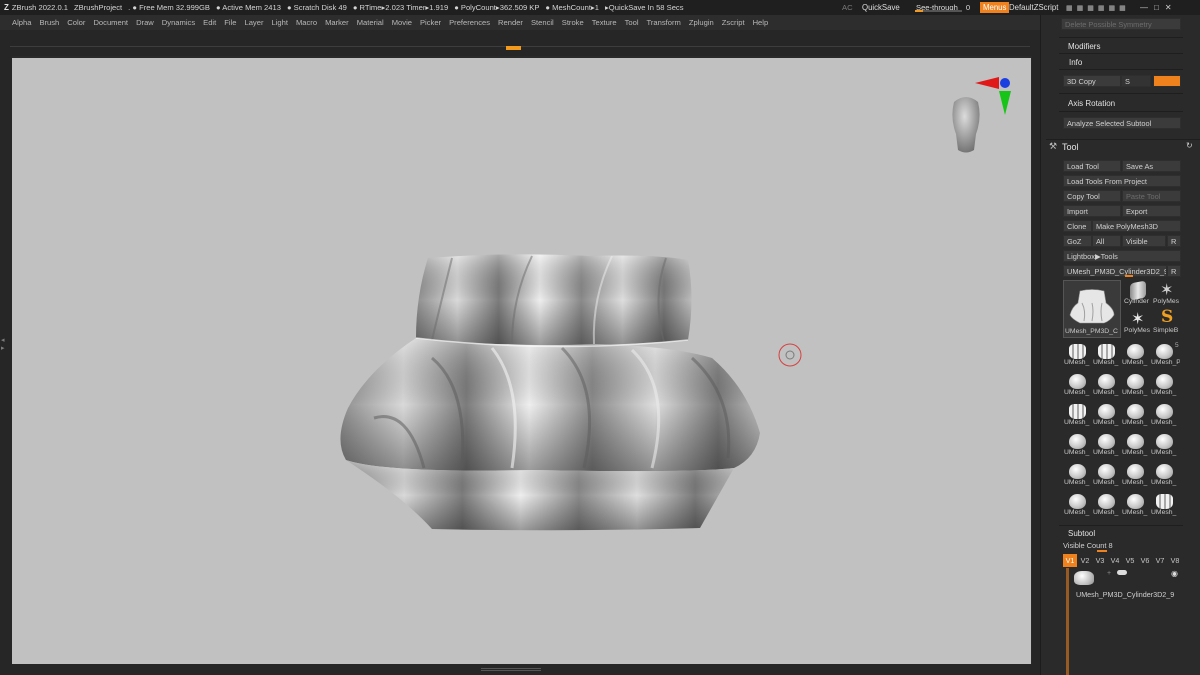  What do you see at coordinates (1085, 560) in the screenshot?
I see `vtab-2: V2` at bounding box center [1085, 560].